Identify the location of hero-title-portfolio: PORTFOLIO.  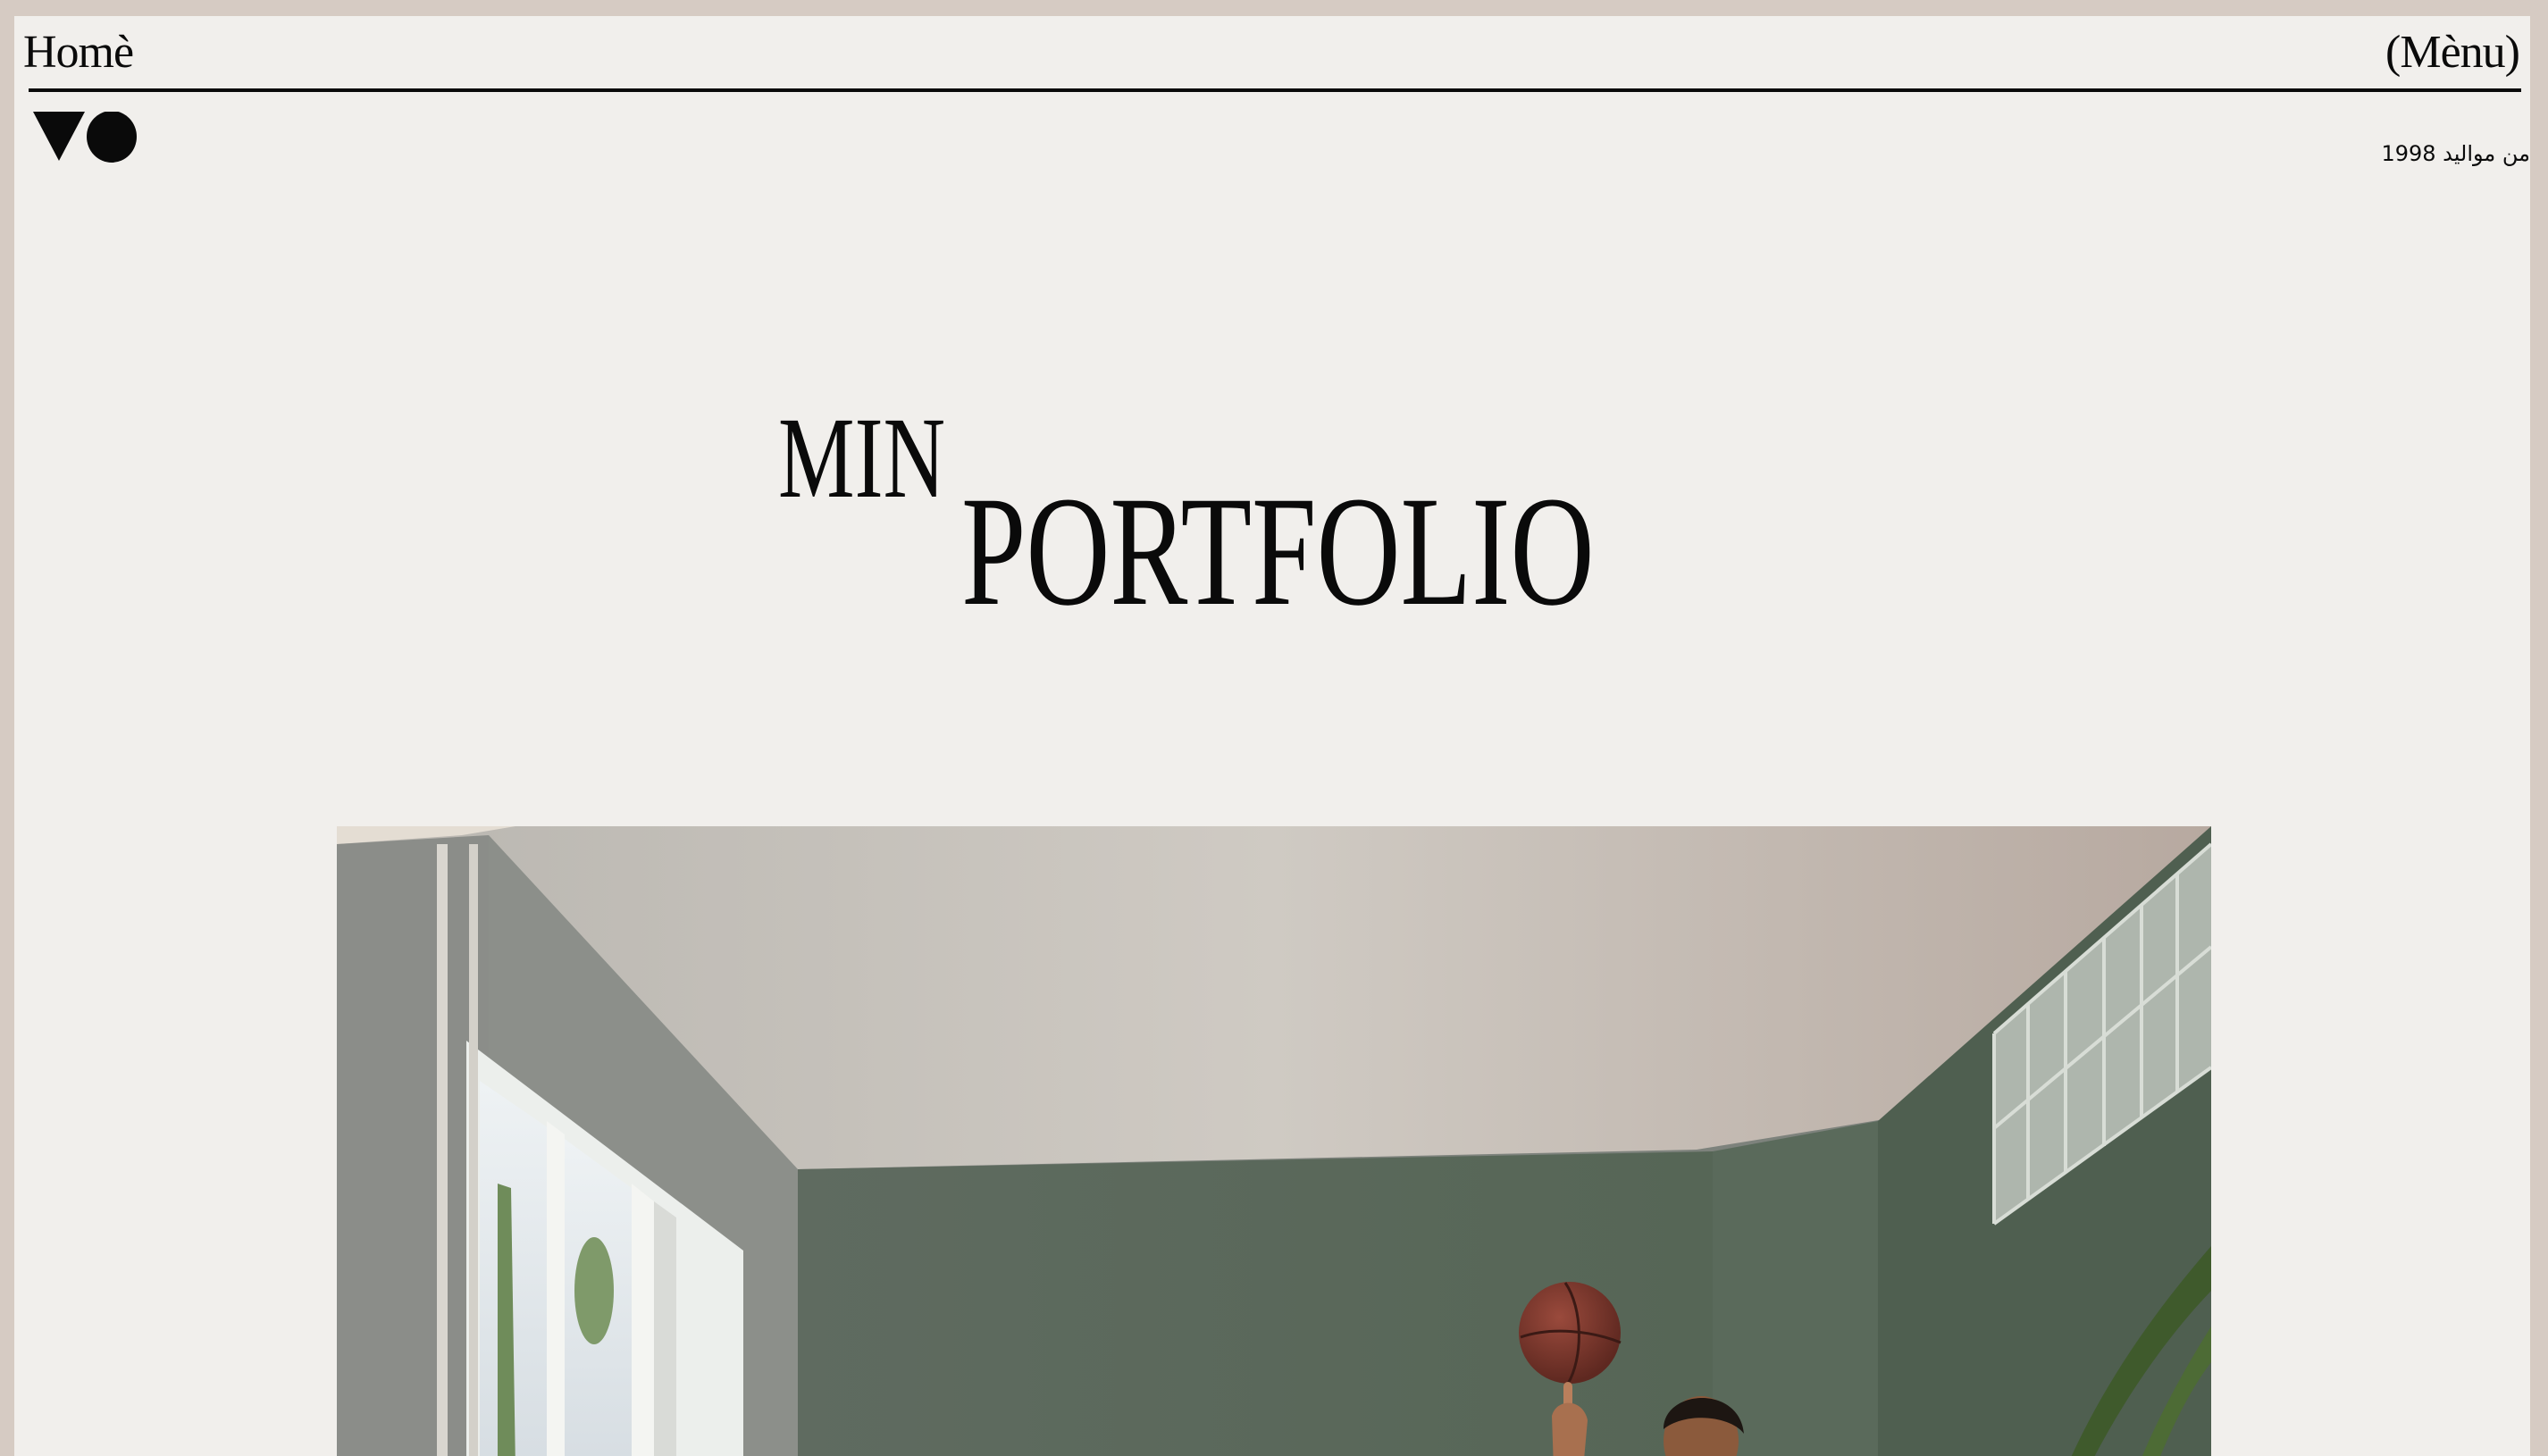
(1278, 551).